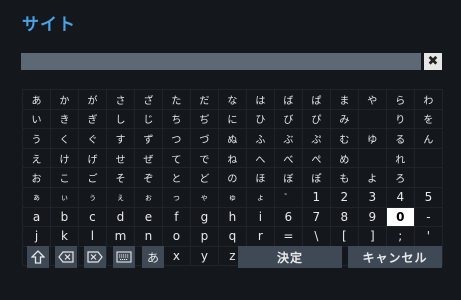 Image resolution: width=461 pixels, height=300 pixels. Describe the element at coordinates (176, 197) in the screenshot. I see `key: っ` at that location.